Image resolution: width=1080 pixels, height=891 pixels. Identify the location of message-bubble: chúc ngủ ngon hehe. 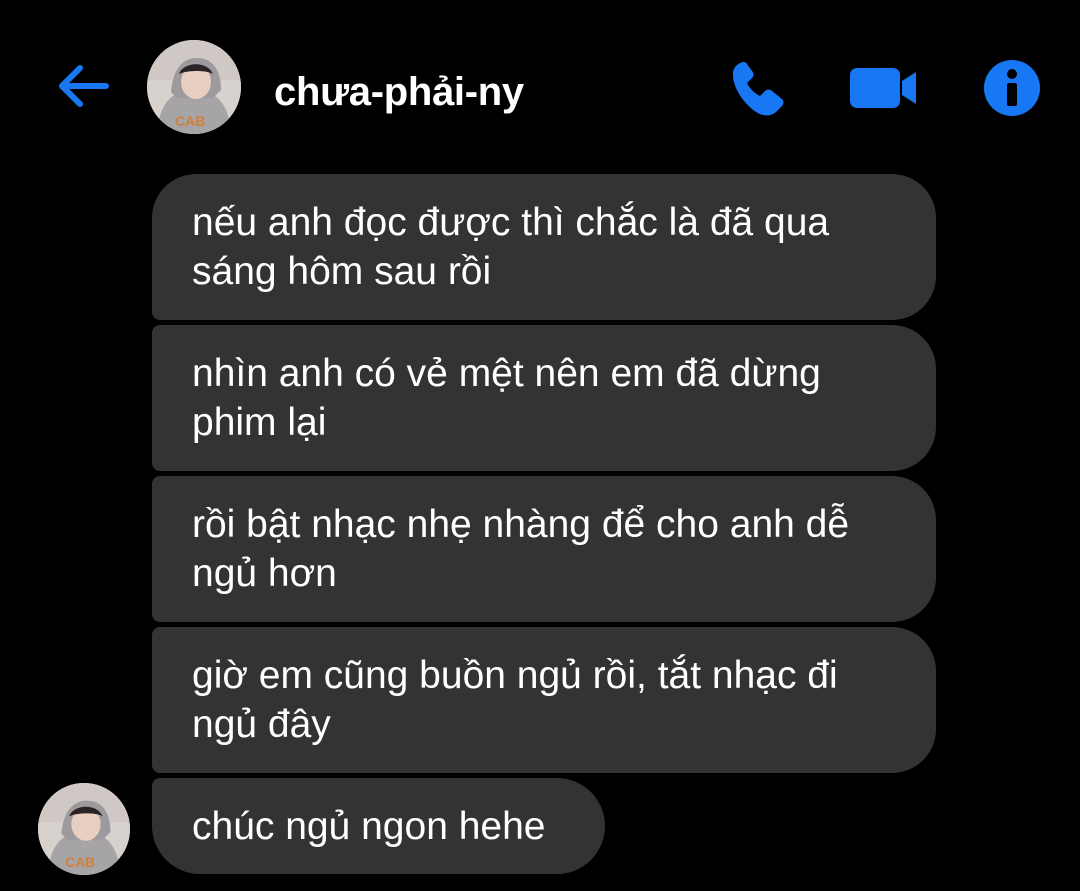
(378, 826).